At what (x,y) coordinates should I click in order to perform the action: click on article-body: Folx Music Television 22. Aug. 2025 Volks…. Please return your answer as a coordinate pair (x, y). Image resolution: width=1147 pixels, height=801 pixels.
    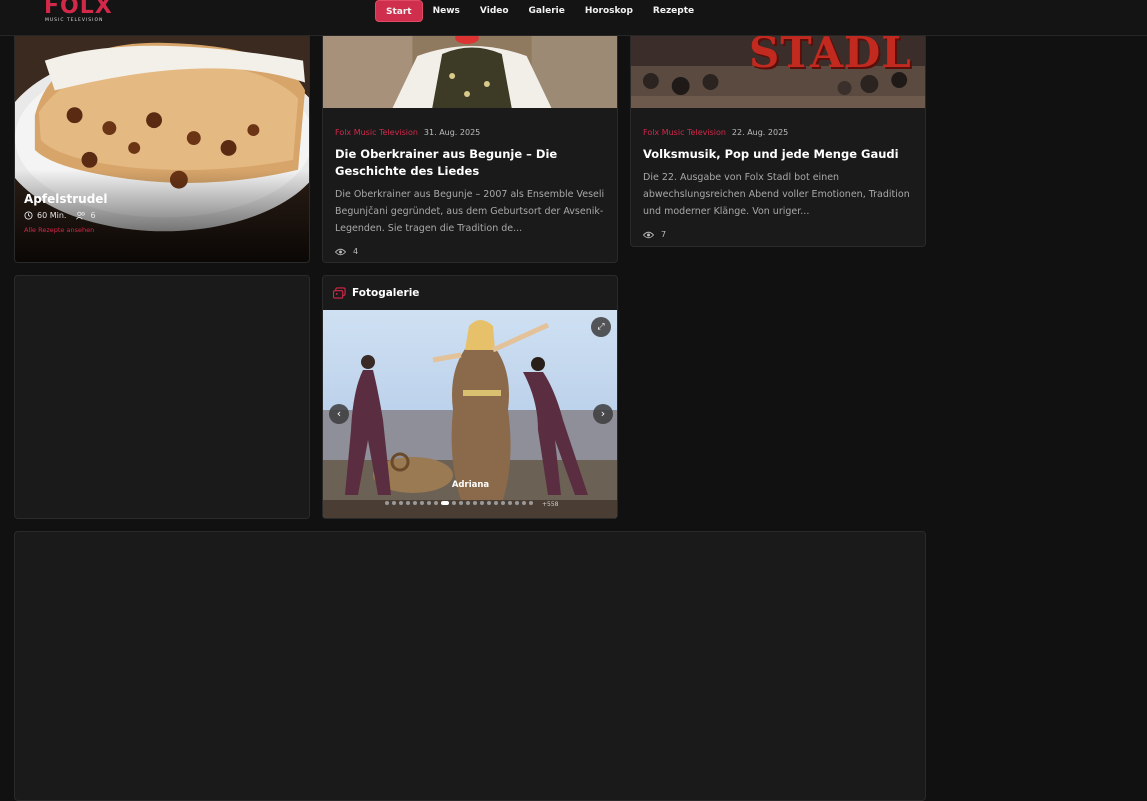
    Looking at the image, I should click on (778, 179).